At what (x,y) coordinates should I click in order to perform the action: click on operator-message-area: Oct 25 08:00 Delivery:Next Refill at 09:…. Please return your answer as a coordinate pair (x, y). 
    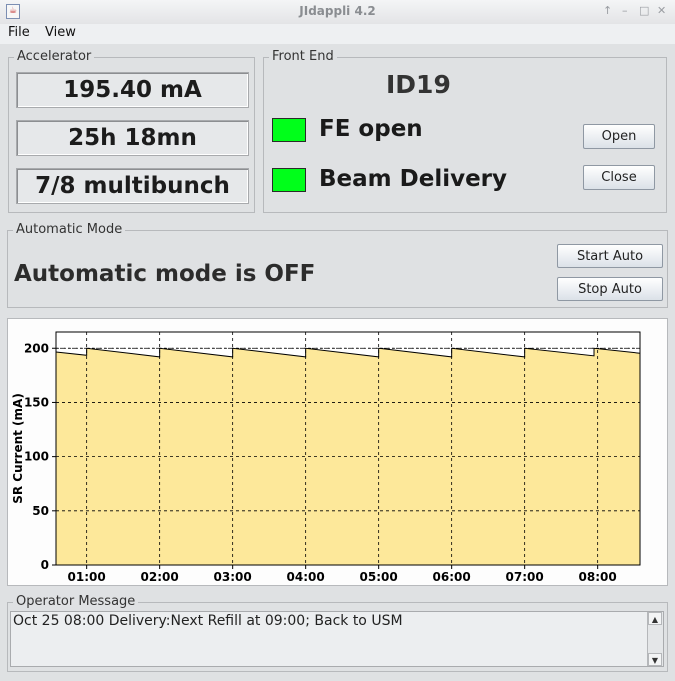
    Looking at the image, I should click on (337, 639).